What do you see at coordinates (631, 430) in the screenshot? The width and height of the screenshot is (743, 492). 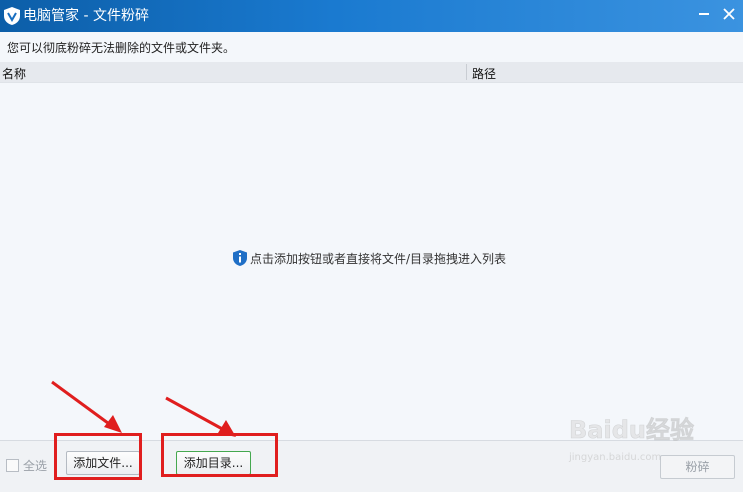 I see `svg-text: Baidu经验` at bounding box center [631, 430].